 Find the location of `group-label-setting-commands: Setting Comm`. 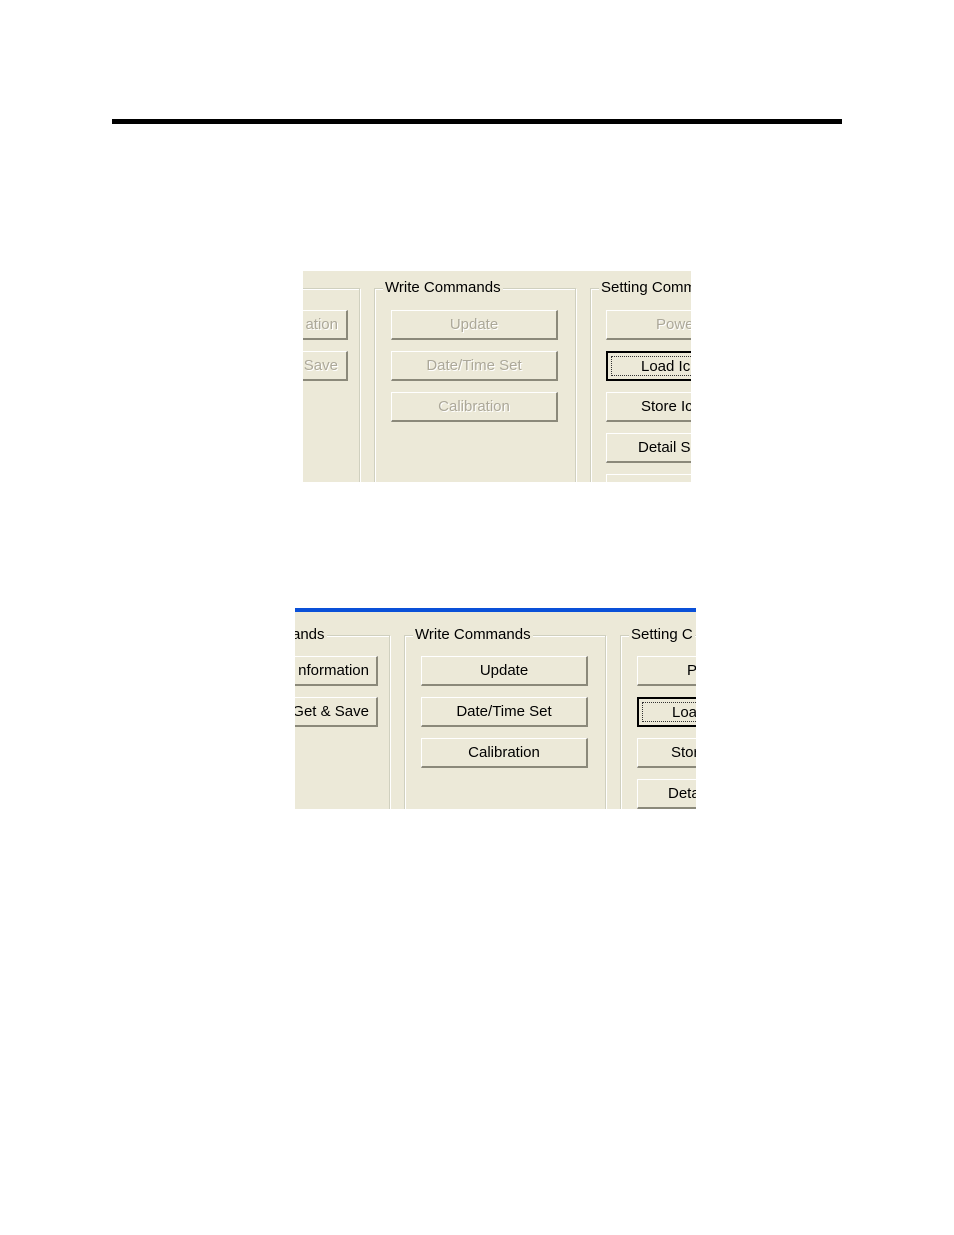

group-label-setting-commands: Setting Comm is located at coordinates (645, 288).